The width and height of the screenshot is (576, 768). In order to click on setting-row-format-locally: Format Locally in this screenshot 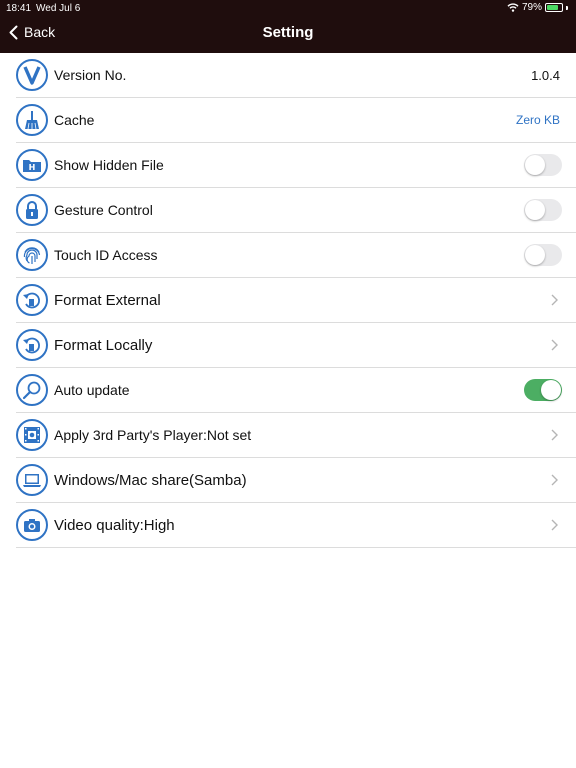, I will do `click(296, 345)`.